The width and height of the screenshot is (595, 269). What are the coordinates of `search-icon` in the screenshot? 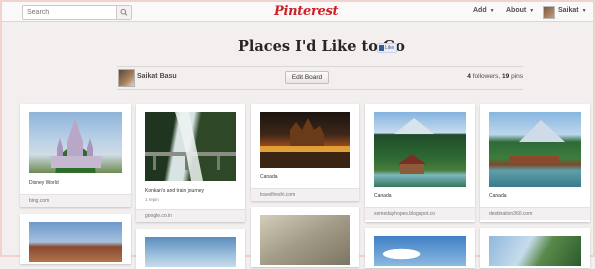 It's located at (124, 12).